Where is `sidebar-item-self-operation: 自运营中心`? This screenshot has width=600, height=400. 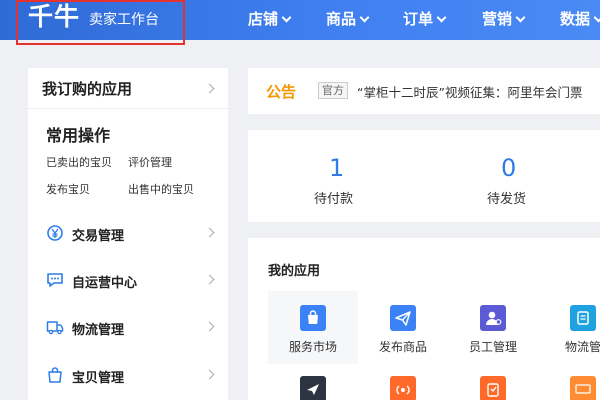
sidebar-item-self-operation: 自运营中心 is located at coordinates (128, 281).